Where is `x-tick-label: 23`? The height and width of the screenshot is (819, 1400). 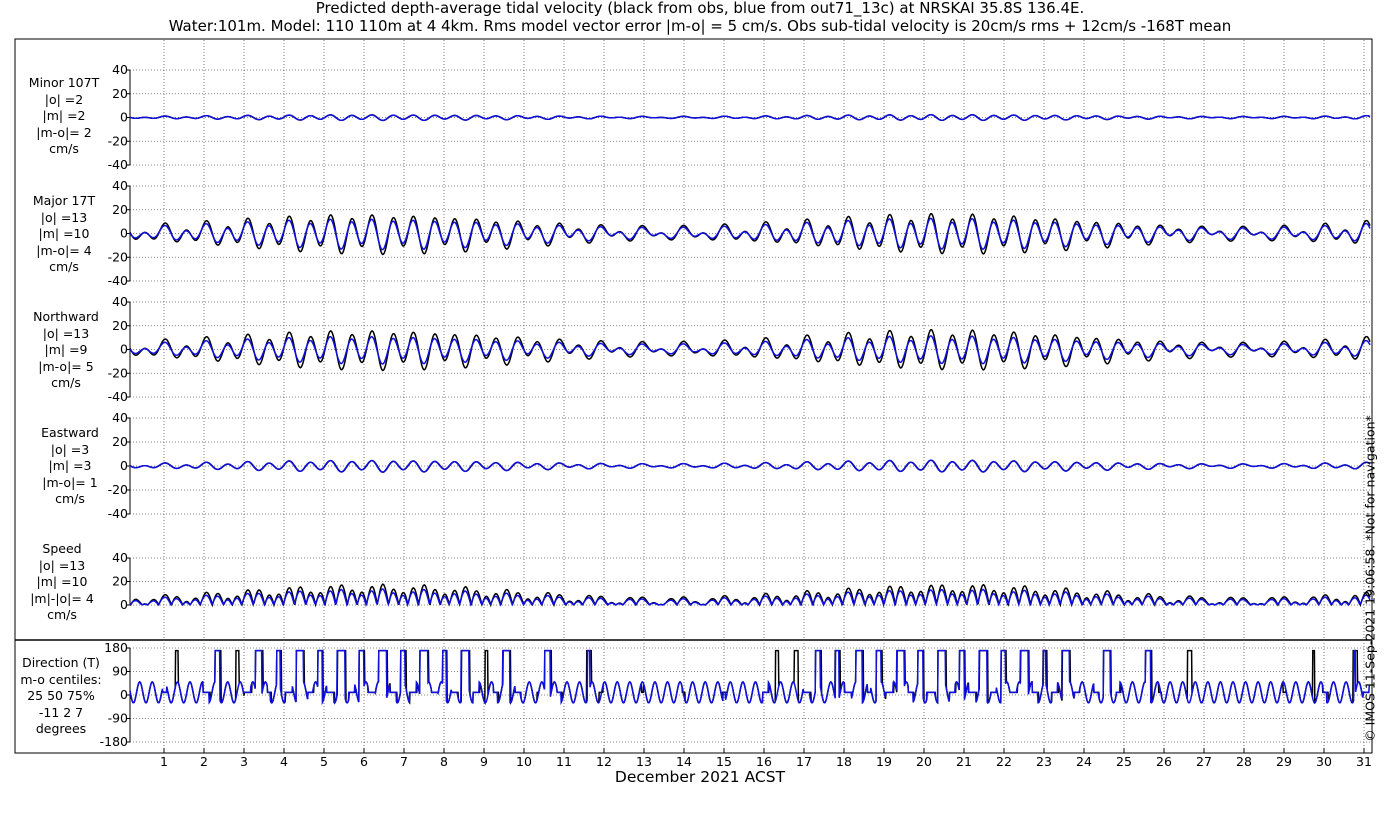
x-tick-label: 23 is located at coordinates (1044, 761).